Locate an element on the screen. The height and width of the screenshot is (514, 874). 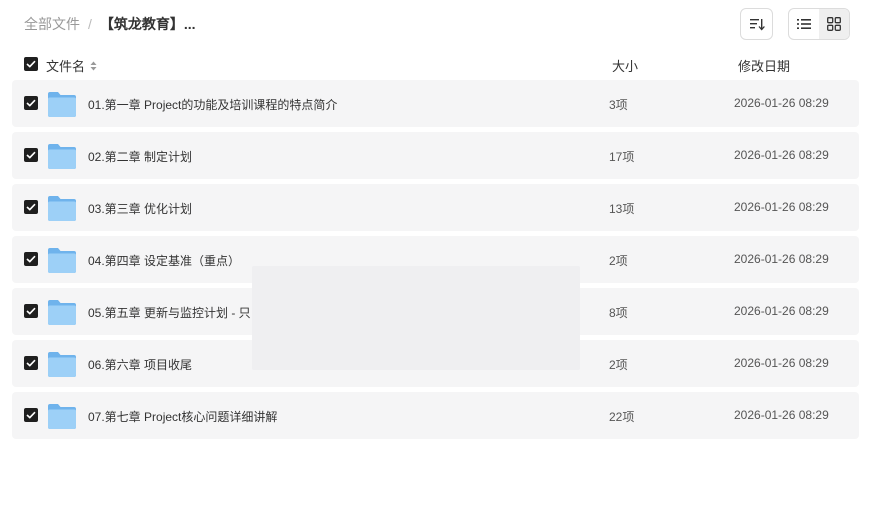
column-header-name: 文件名 is located at coordinates (71, 65).